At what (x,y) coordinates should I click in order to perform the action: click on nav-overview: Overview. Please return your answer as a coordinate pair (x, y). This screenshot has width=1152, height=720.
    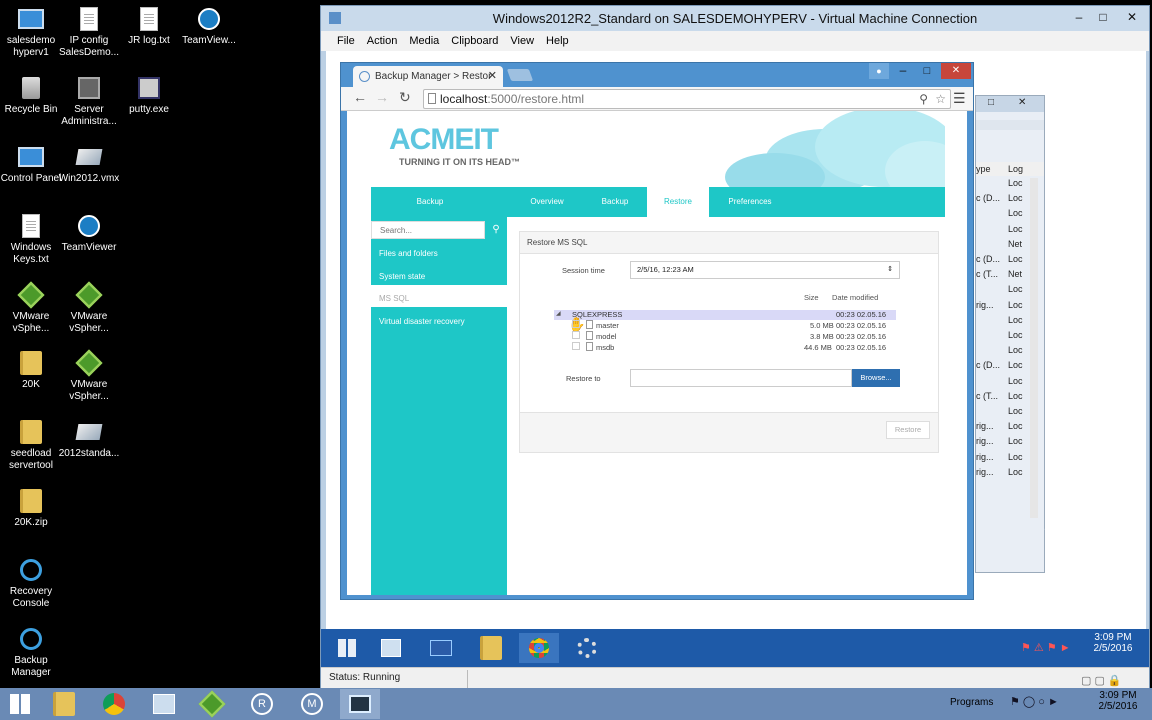
    Looking at the image, I should click on (547, 202).